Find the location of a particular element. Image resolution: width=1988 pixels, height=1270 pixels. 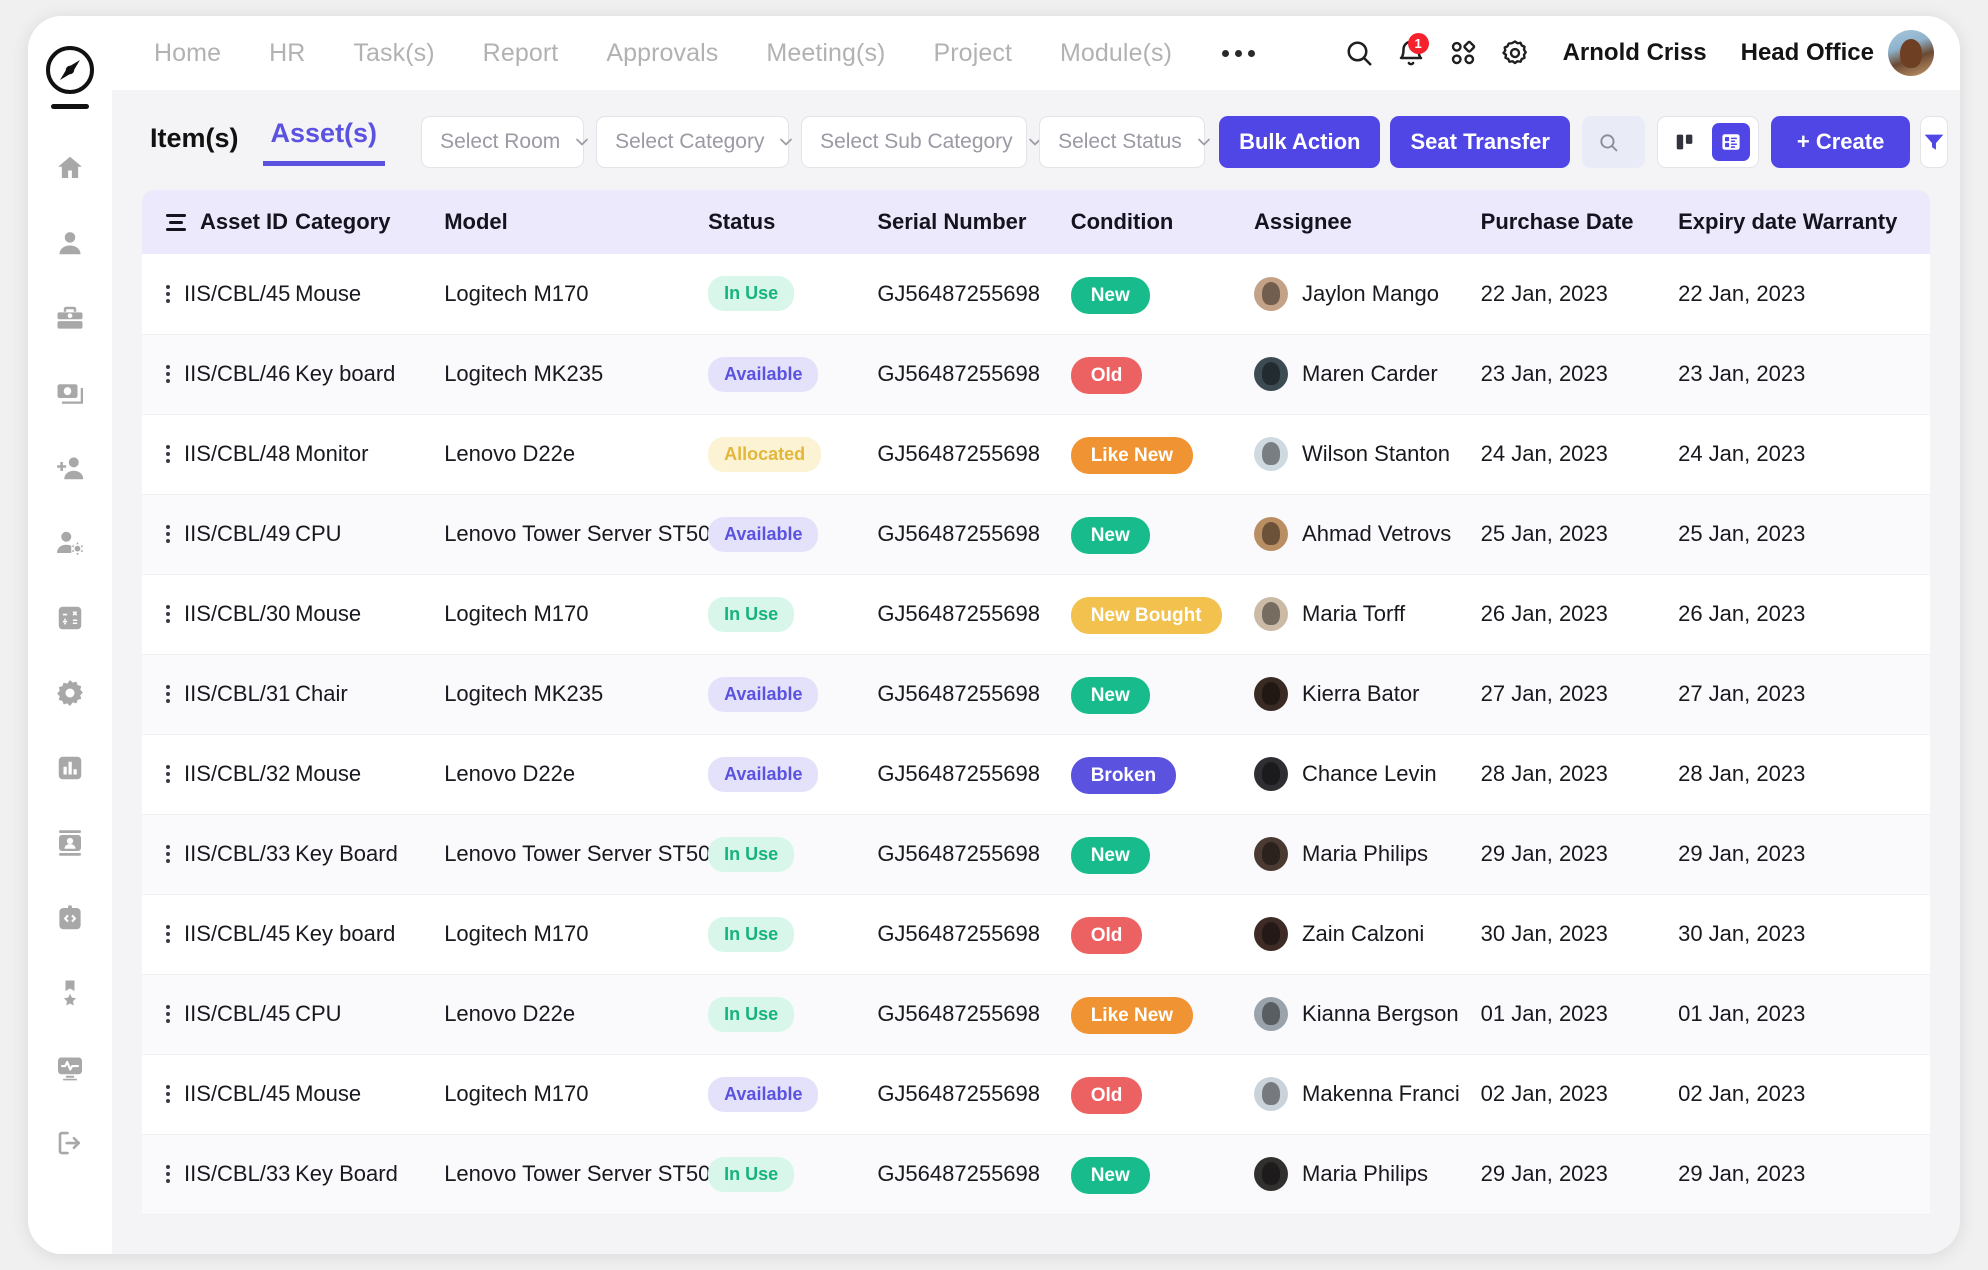

column-header-model: Model is located at coordinates (576, 222).